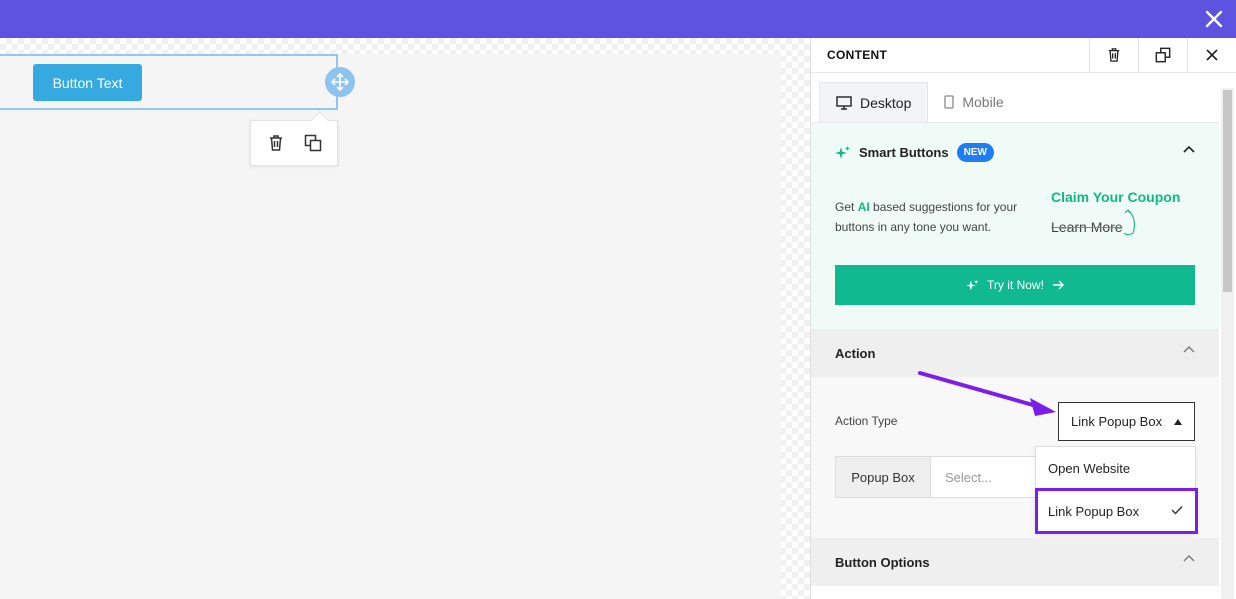 This screenshot has height=599, width=1236. What do you see at coordinates (1015, 562) in the screenshot?
I see `button-options-header: Button Options` at bounding box center [1015, 562].